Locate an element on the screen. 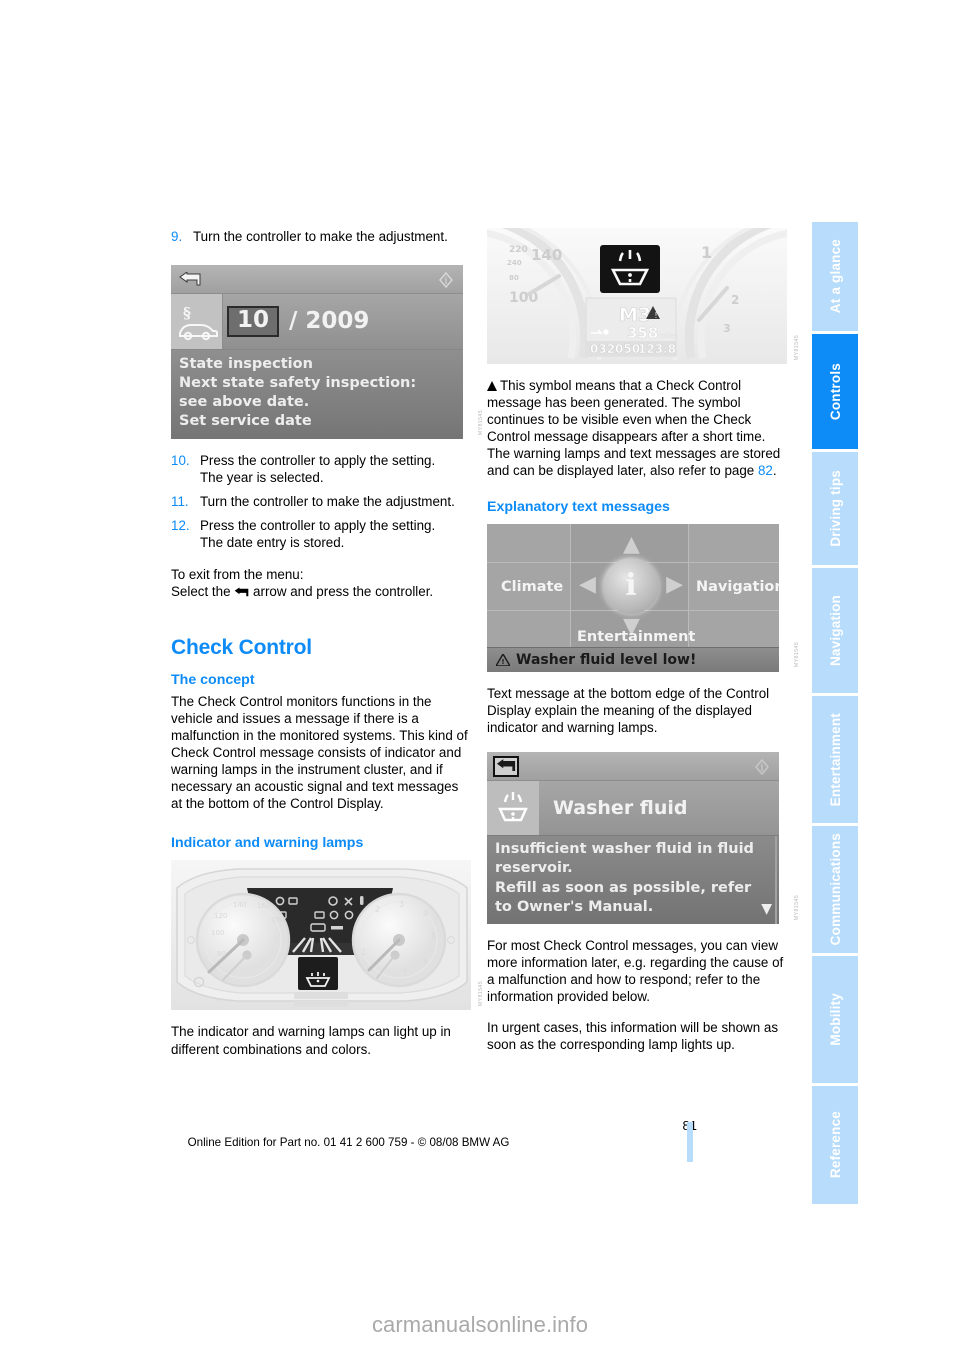  svg-text: 180 is located at coordinates (277, 920).